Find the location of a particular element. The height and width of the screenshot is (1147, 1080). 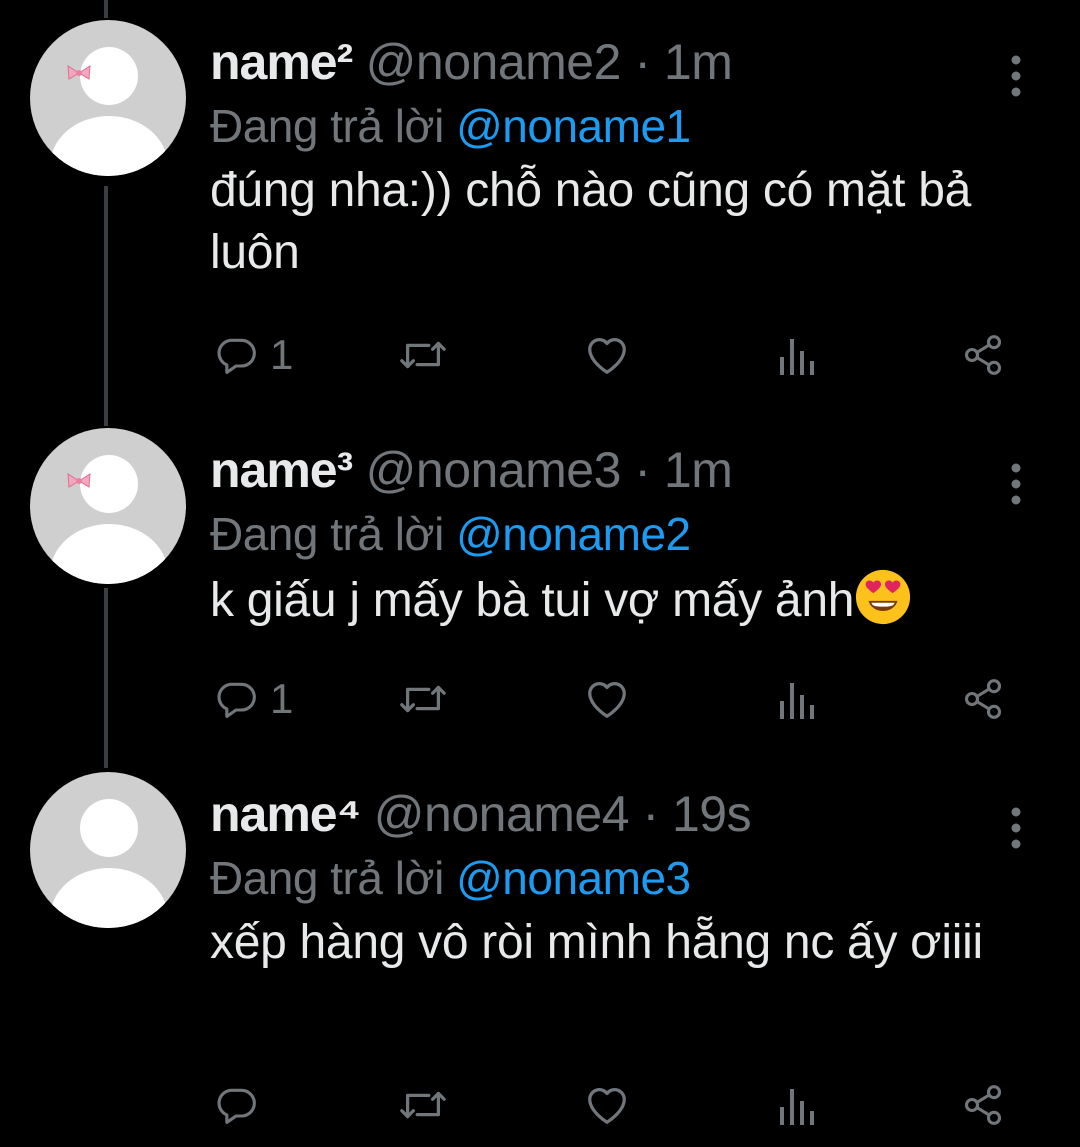

timestamp: 19s is located at coordinates (712, 814).